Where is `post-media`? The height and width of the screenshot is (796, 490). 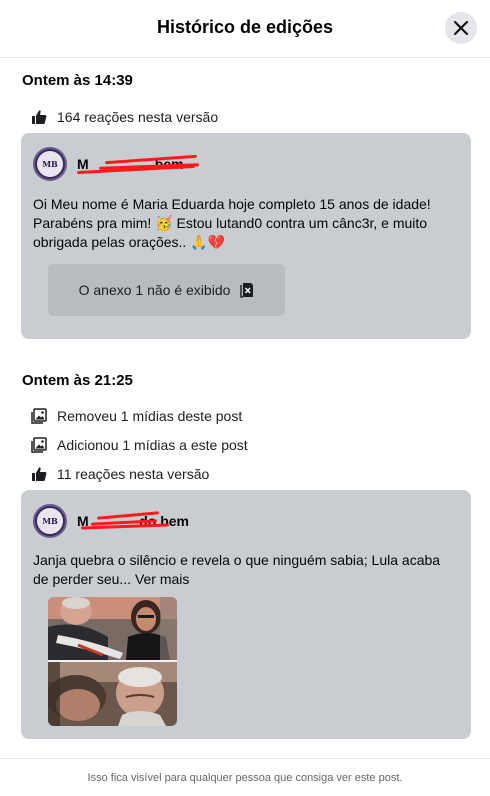
post-media is located at coordinates (112, 661).